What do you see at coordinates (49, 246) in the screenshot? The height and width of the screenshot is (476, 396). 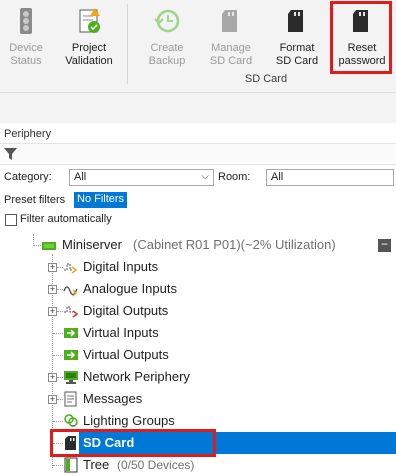 I see `miniserver-icon` at bounding box center [49, 246].